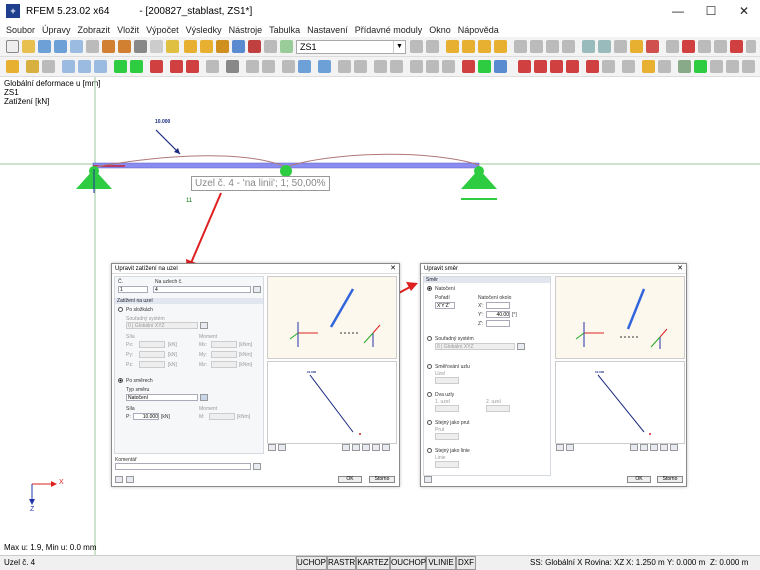 The height and width of the screenshot is (570, 760). I want to click on new-file-icon, so click(12, 46).